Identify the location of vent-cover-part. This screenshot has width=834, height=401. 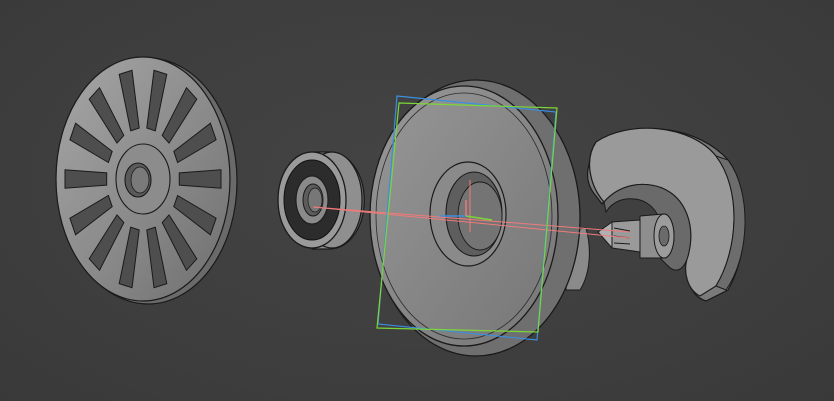
(146, 180).